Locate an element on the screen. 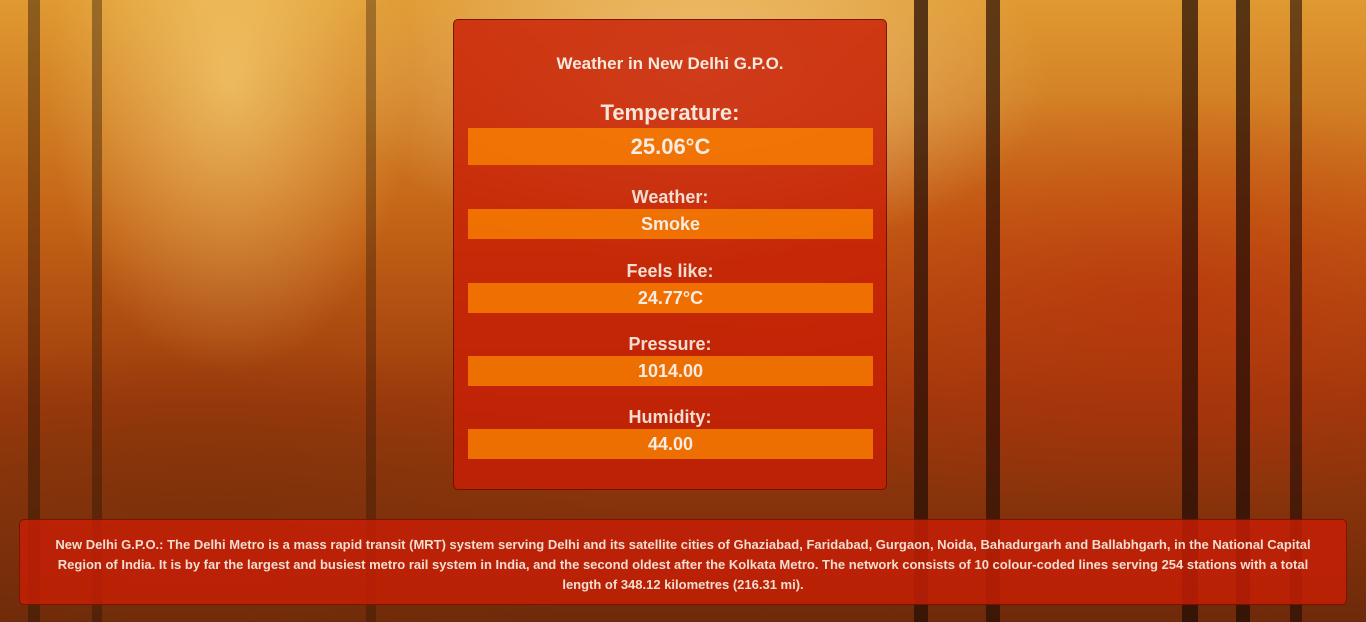 The width and height of the screenshot is (1366, 622). feels-like-value: 24.77°C is located at coordinates (670, 298).